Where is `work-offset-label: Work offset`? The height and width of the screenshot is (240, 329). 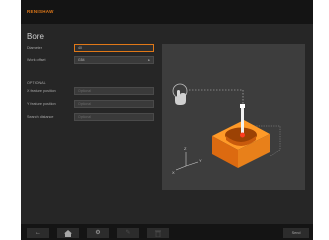 work-offset-label: Work offset is located at coordinates (36, 60).